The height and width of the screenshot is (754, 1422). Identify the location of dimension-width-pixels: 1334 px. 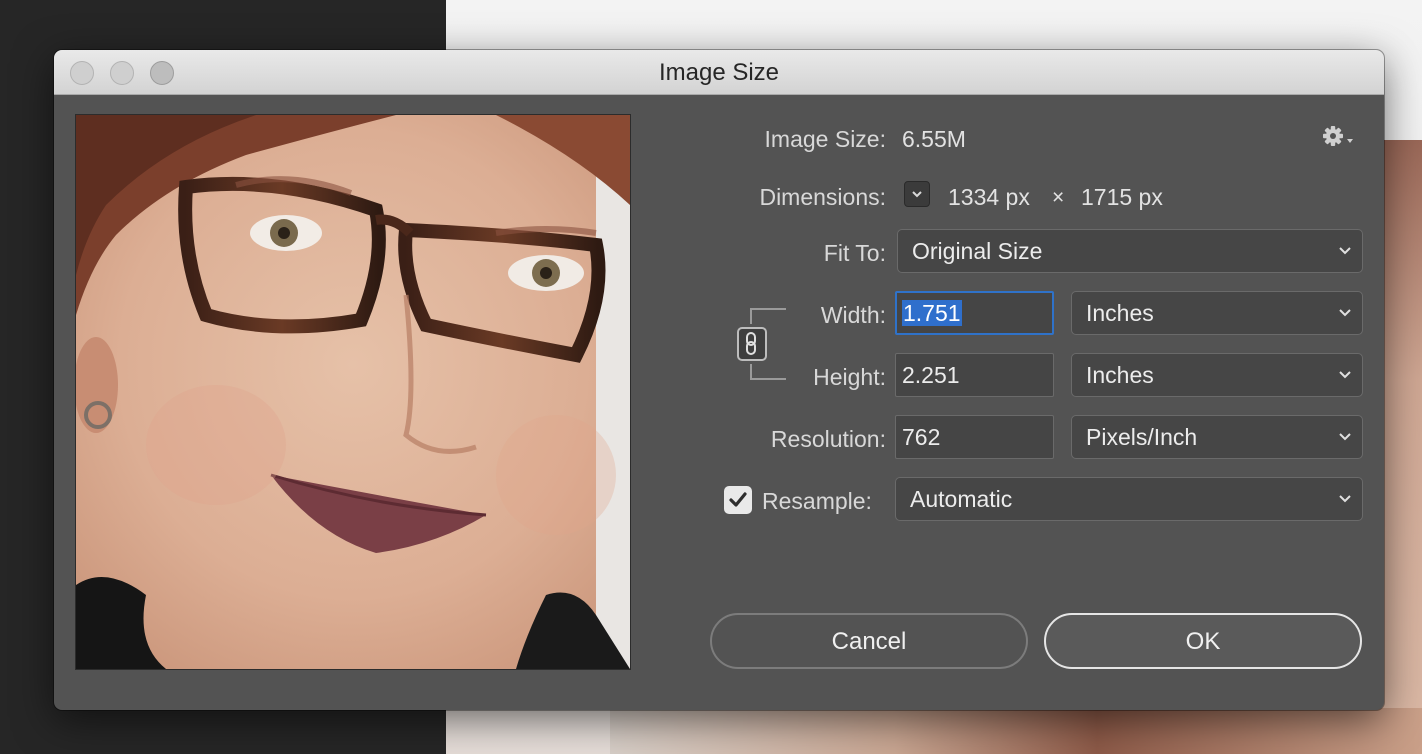
(989, 197).